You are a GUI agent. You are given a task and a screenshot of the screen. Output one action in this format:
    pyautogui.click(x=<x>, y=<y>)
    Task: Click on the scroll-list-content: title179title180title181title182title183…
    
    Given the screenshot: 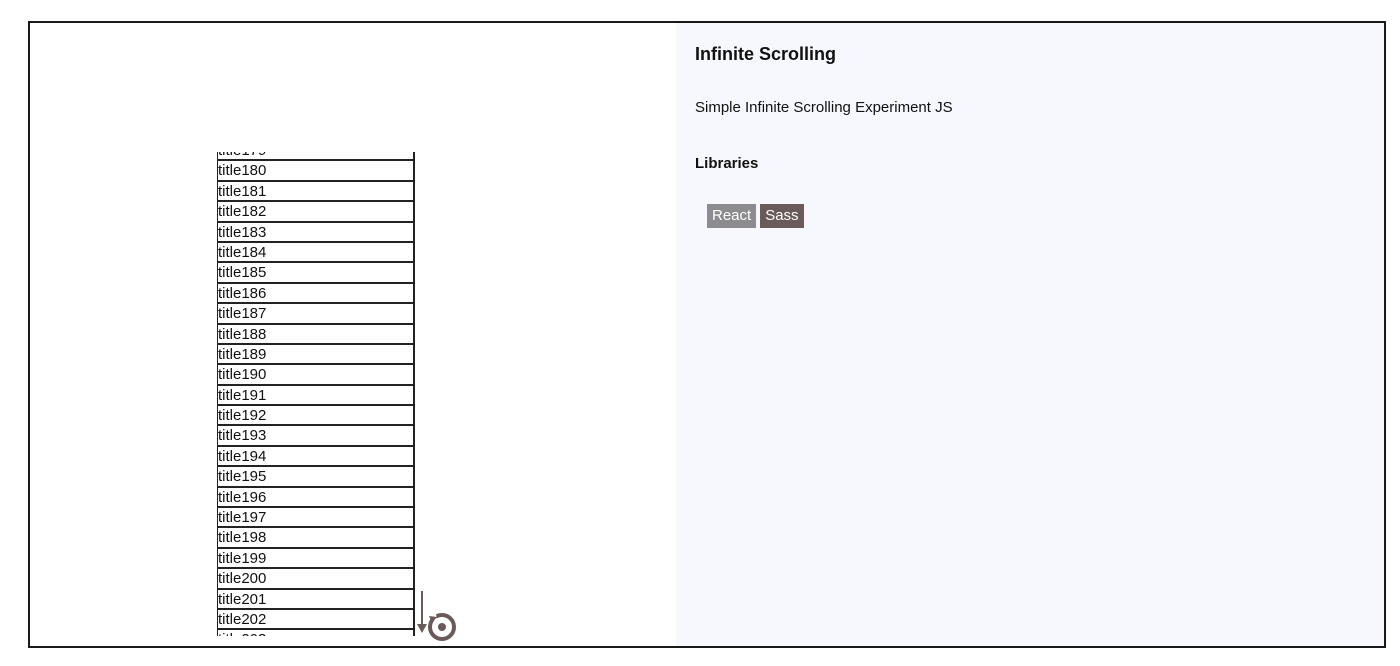 What is the action you would take?
    pyautogui.click(x=315, y=394)
    